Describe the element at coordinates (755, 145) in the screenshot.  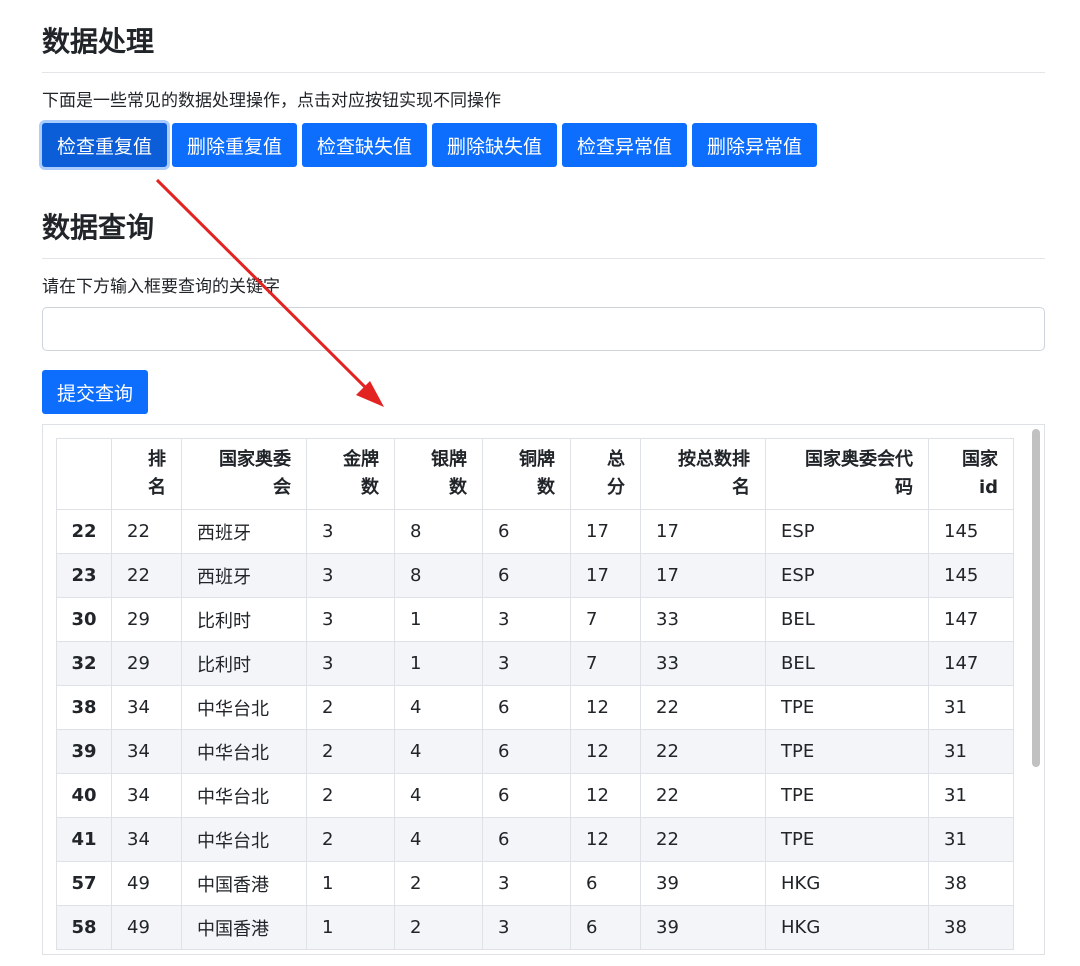
I see `delete-outliers-button: 删除异常值` at that location.